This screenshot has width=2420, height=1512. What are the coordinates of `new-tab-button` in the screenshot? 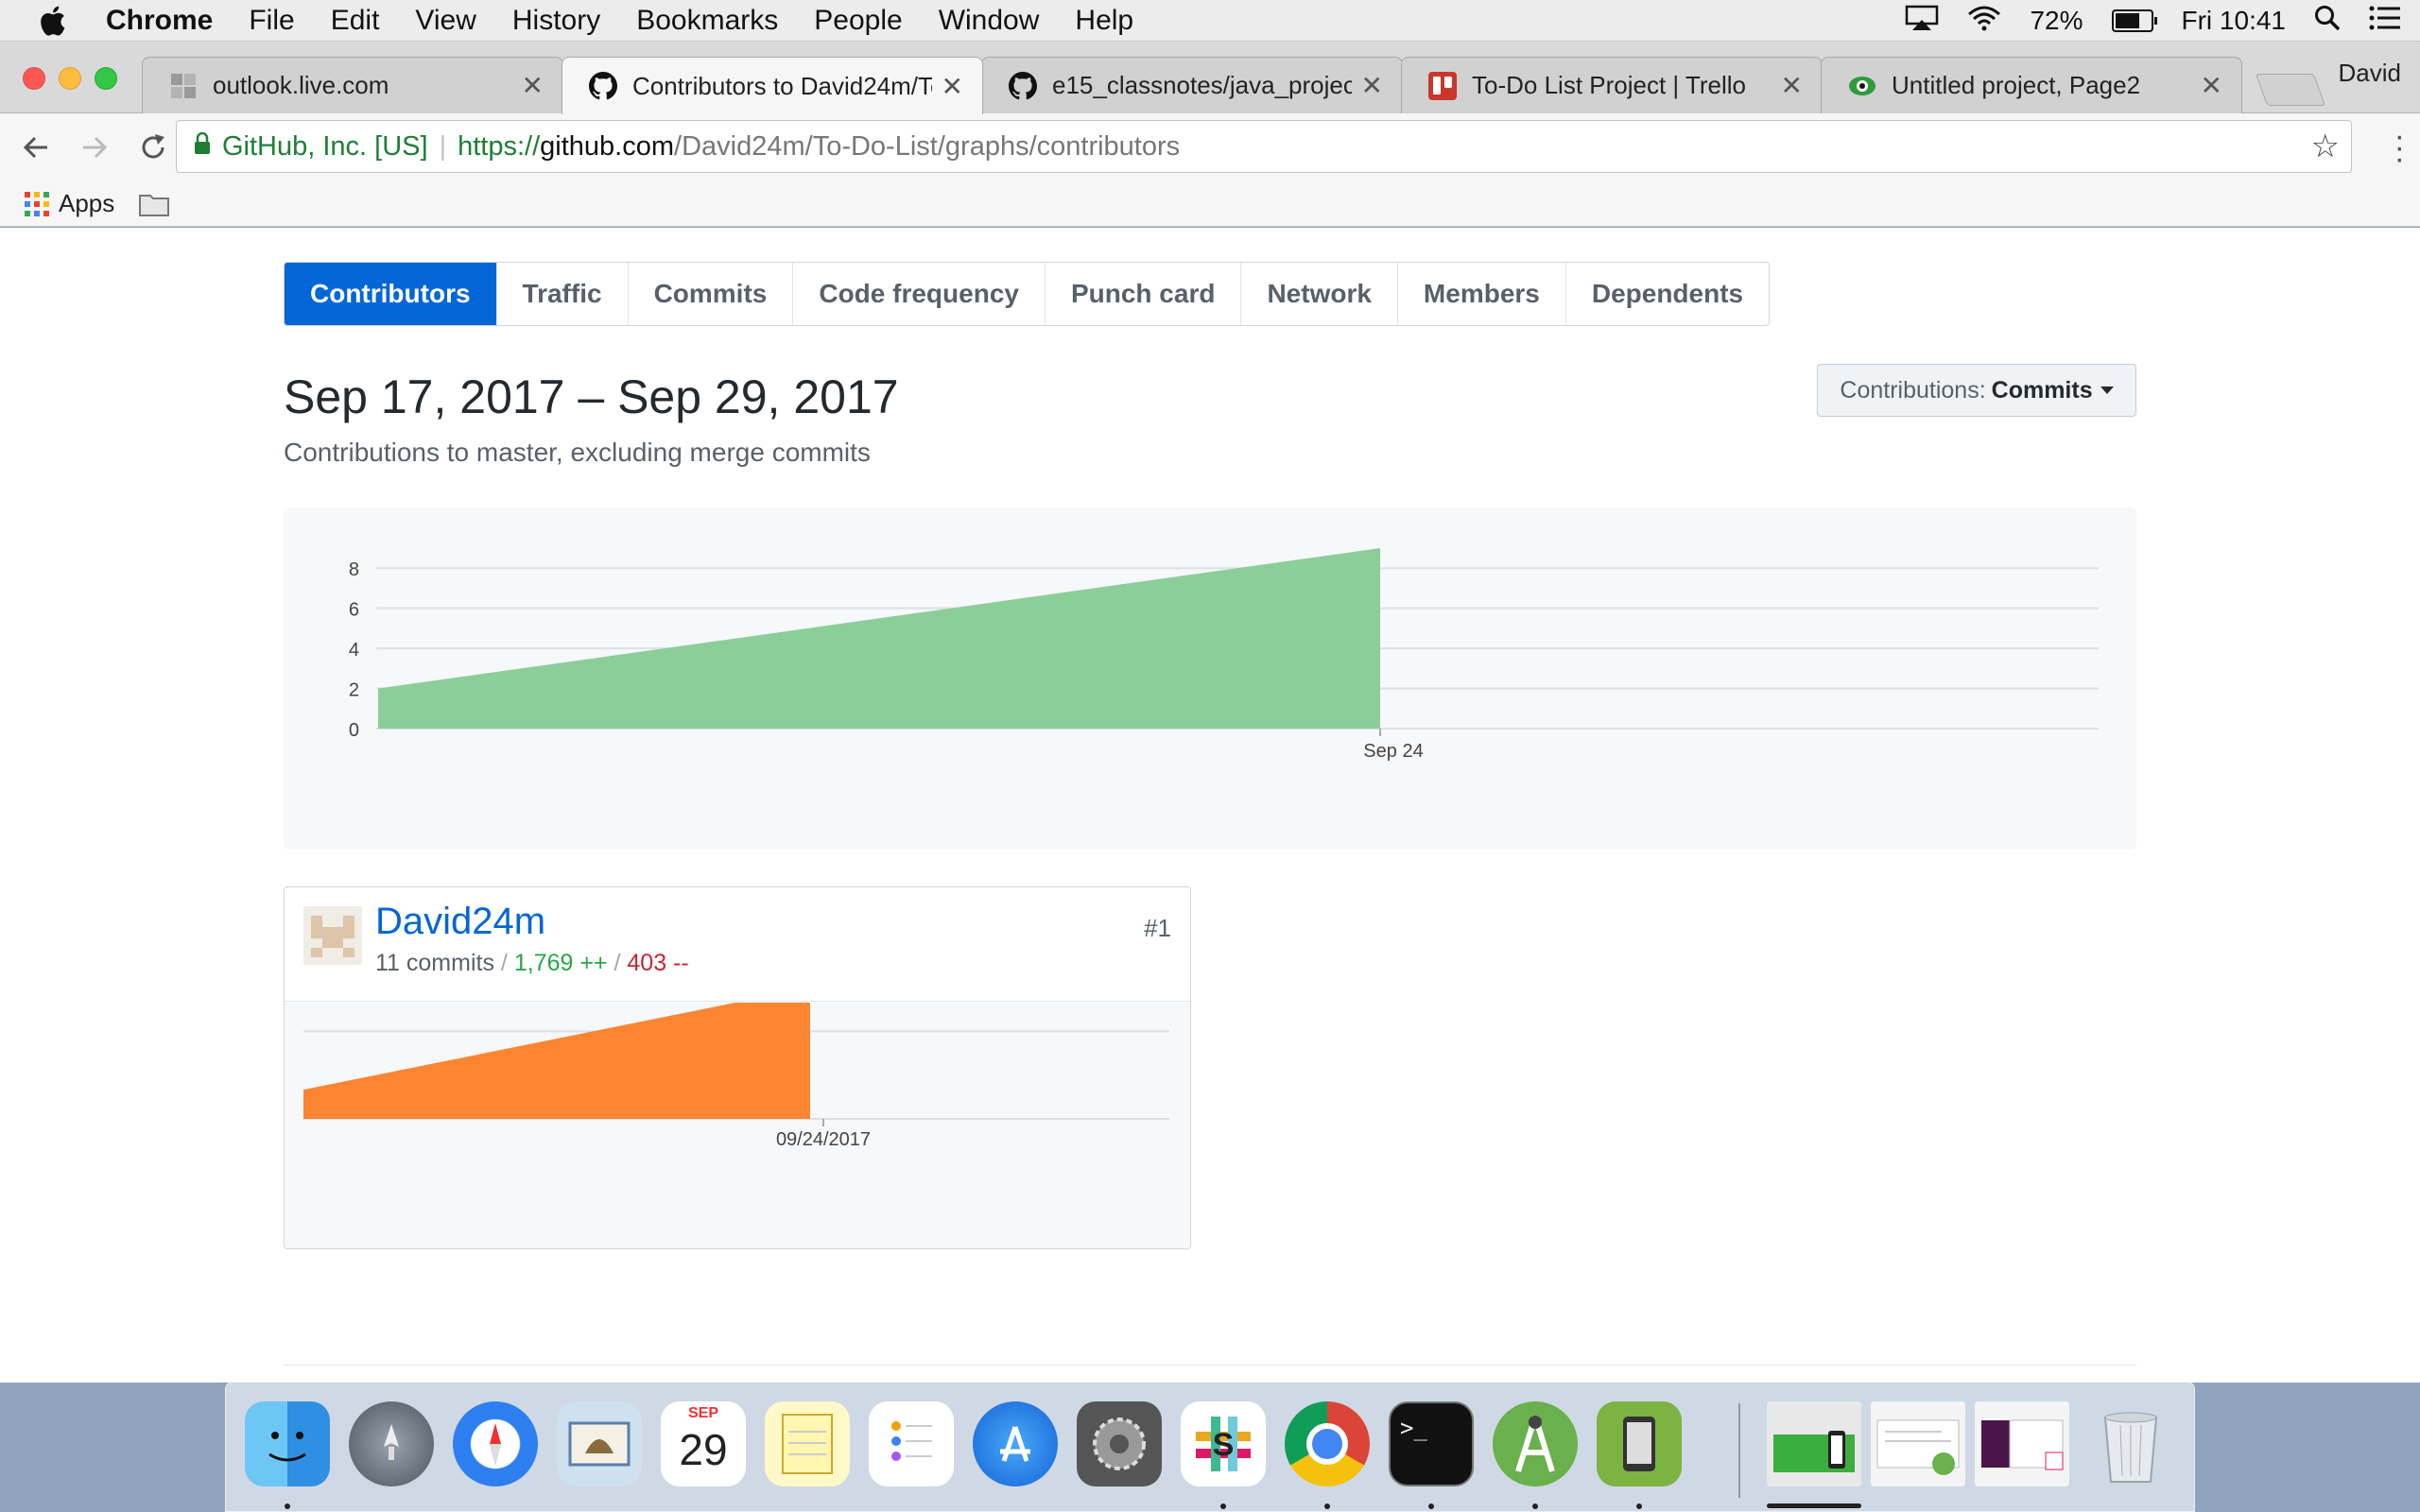 It's located at (2290, 90).